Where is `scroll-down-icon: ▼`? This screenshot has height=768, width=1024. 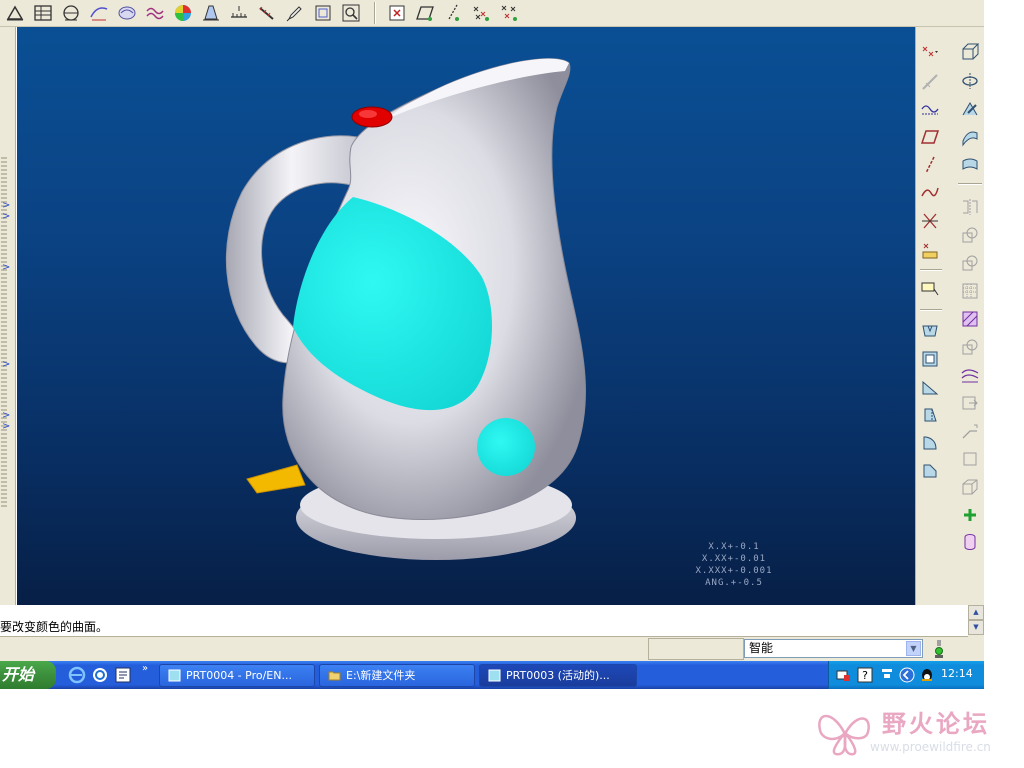 scroll-down-icon: ▼ is located at coordinates (976, 627).